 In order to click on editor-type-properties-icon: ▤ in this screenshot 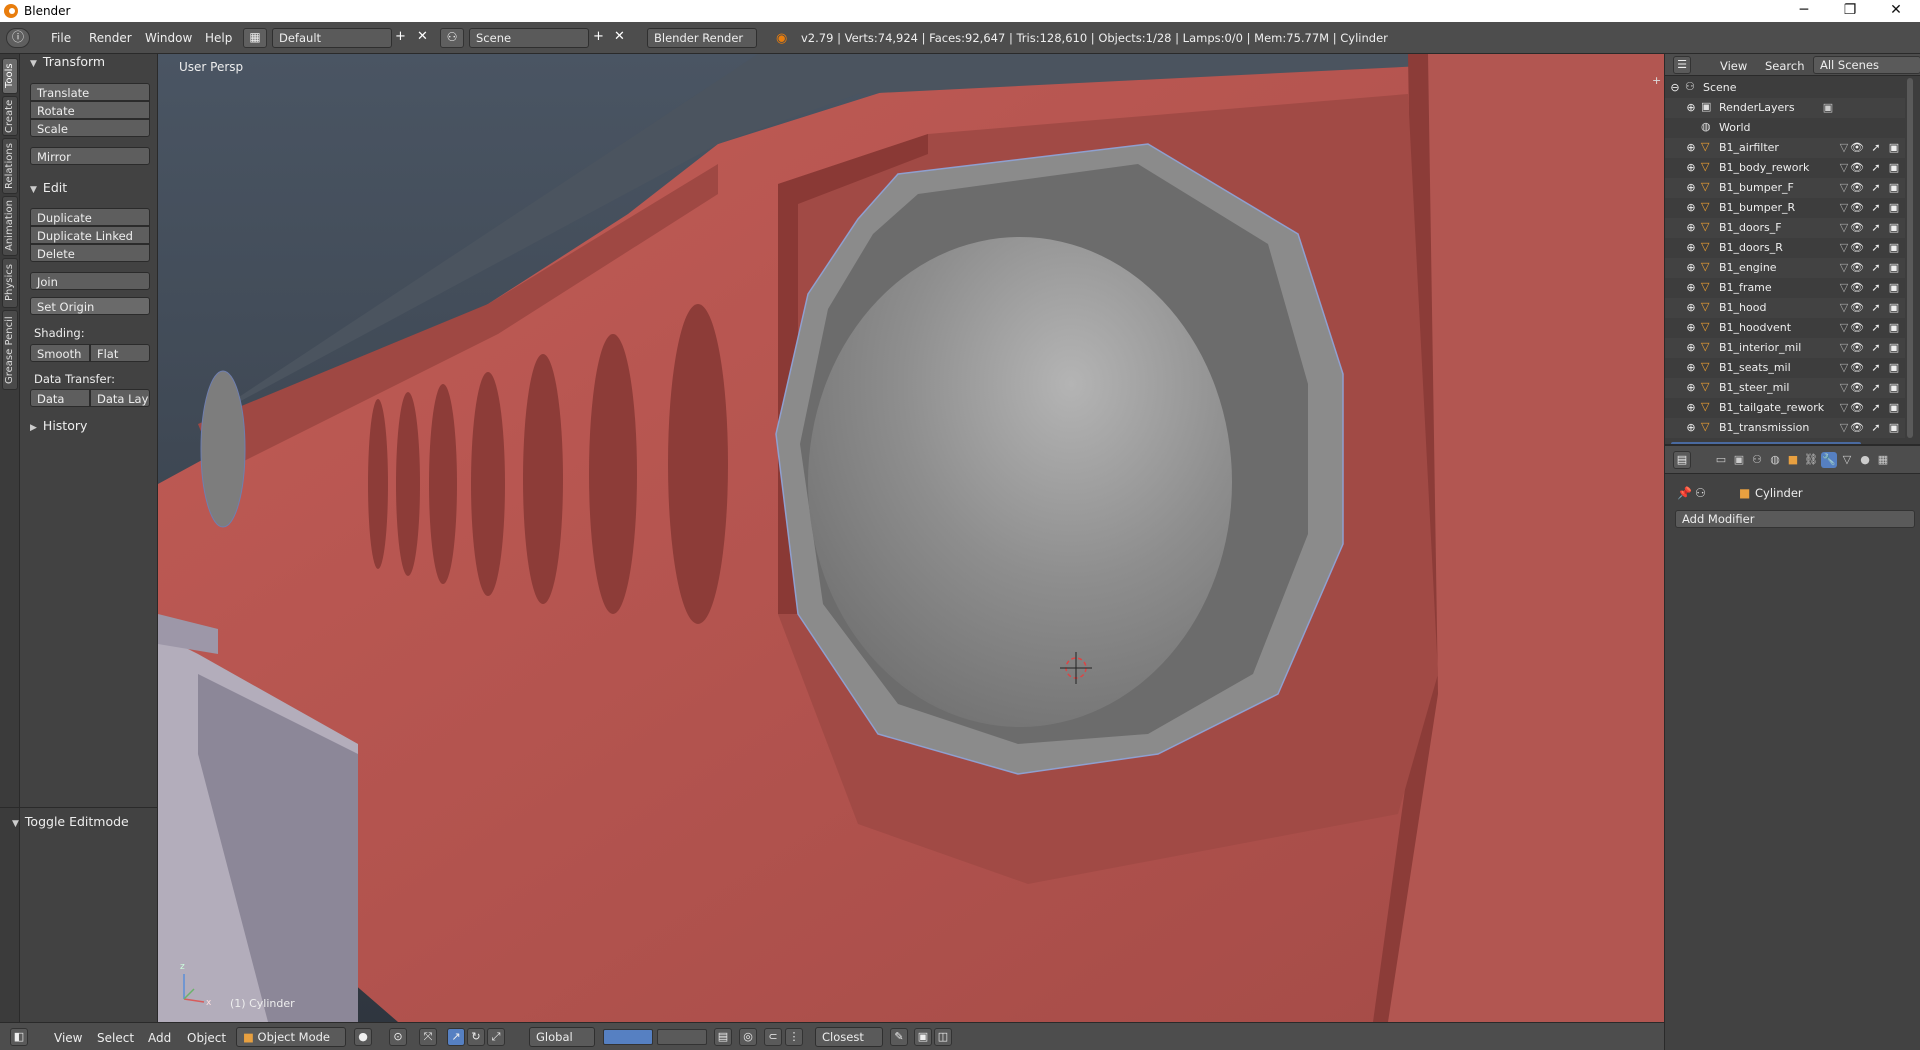, I will do `click(1682, 460)`.